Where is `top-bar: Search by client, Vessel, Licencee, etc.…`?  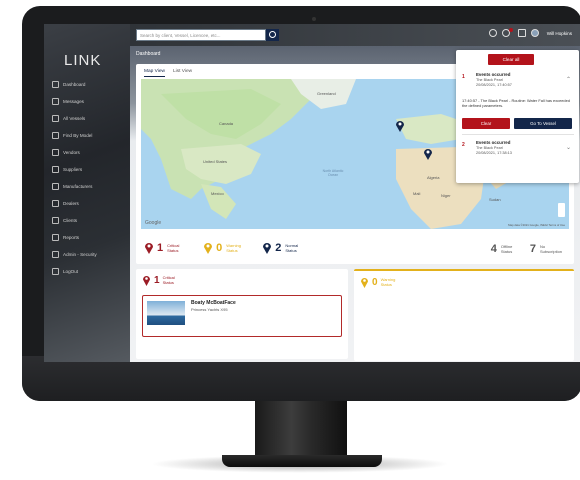 top-bar: Search by client, Vessel, Licencee, etc.… is located at coordinates (355, 35).